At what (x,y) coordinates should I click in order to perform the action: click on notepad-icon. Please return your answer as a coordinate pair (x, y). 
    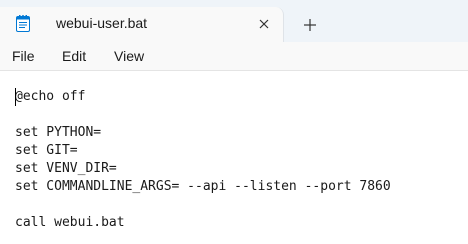
    Looking at the image, I should click on (23, 23).